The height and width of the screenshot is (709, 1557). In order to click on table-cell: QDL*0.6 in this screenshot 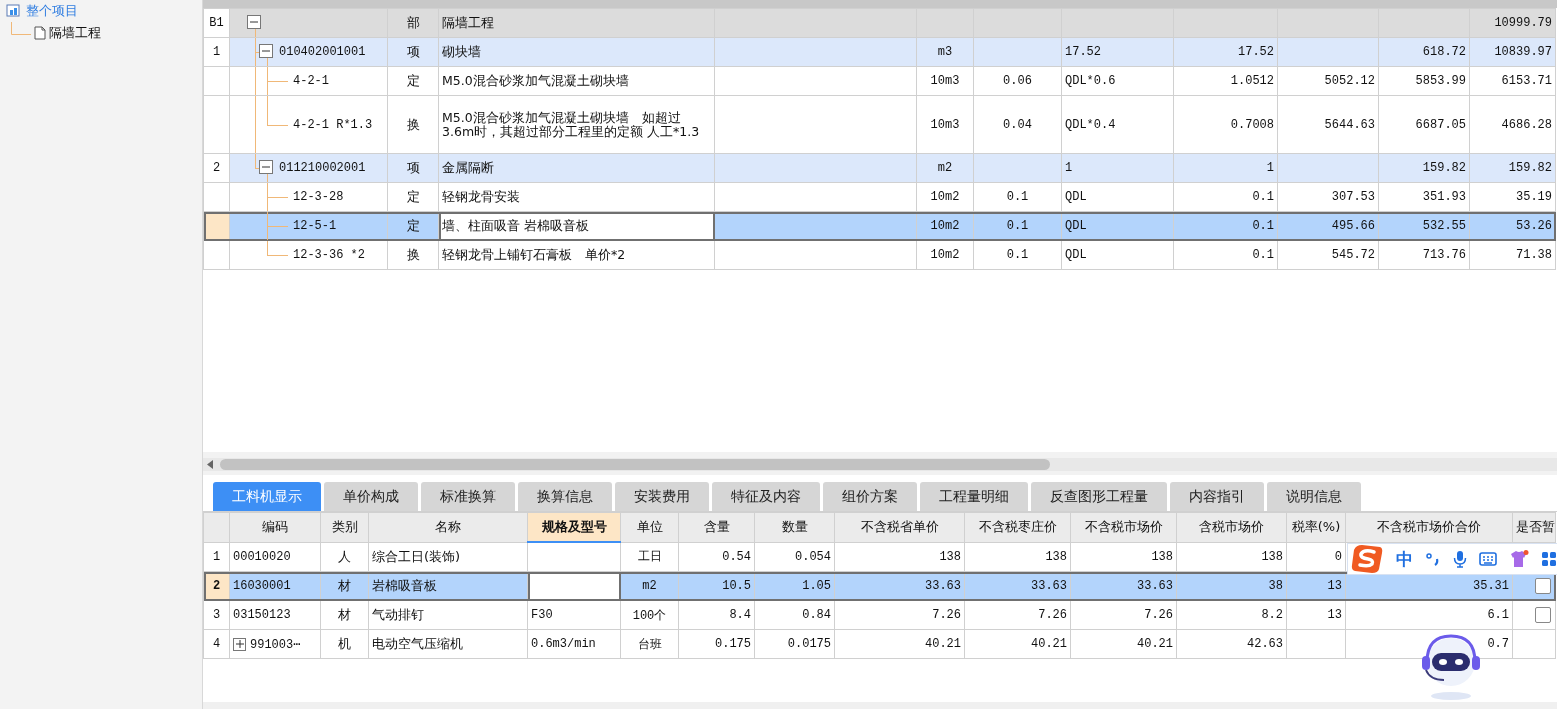, I will do `click(1117, 81)`.